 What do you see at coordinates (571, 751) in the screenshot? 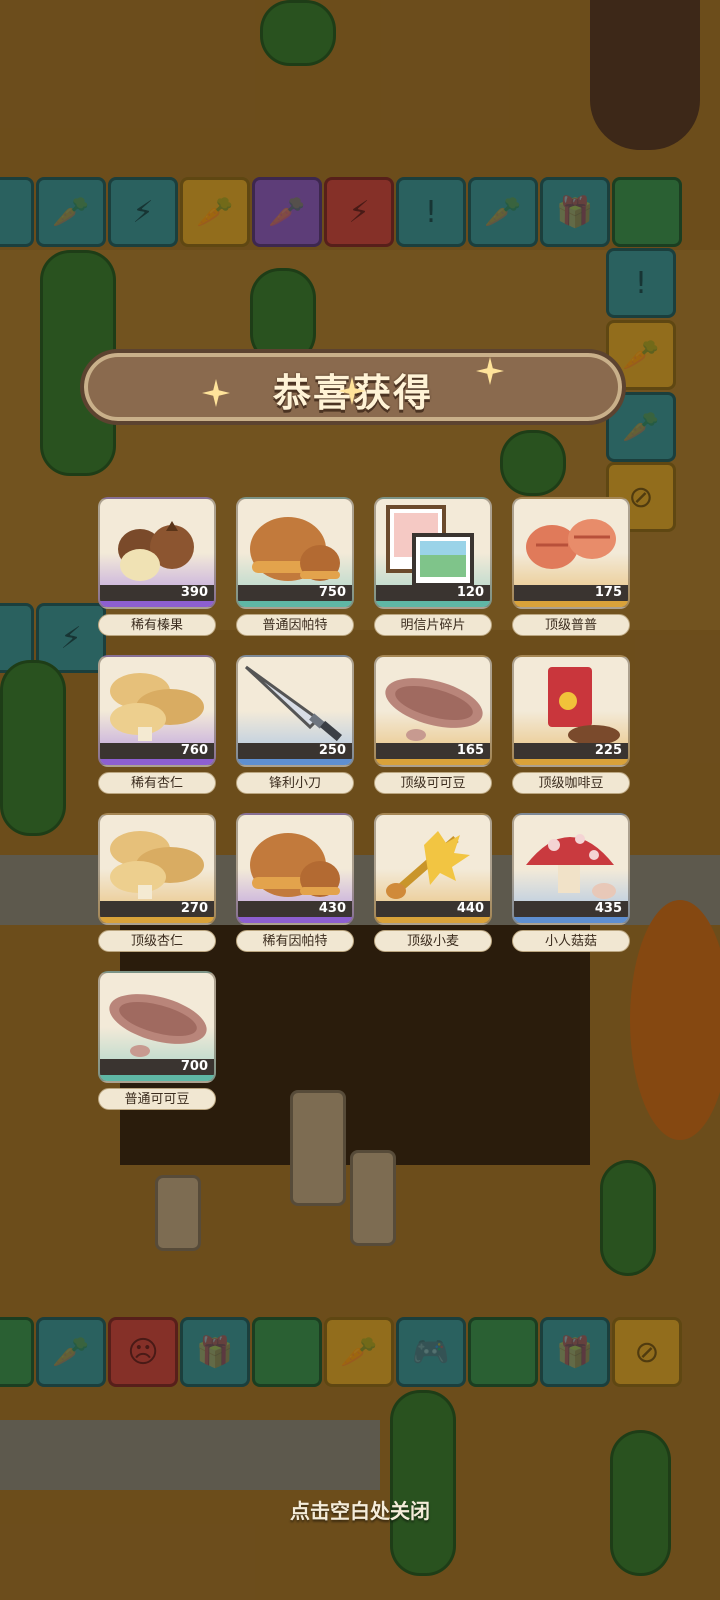
I see `item-quantity: 225` at bounding box center [571, 751].